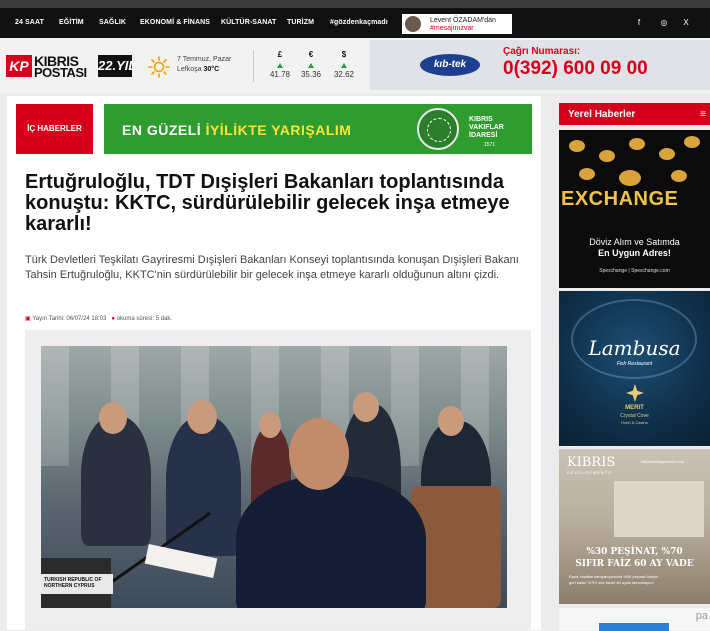  Describe the element at coordinates (662, 461) in the screenshot. I see `ad-url: kibrisdevelopments.com` at that location.